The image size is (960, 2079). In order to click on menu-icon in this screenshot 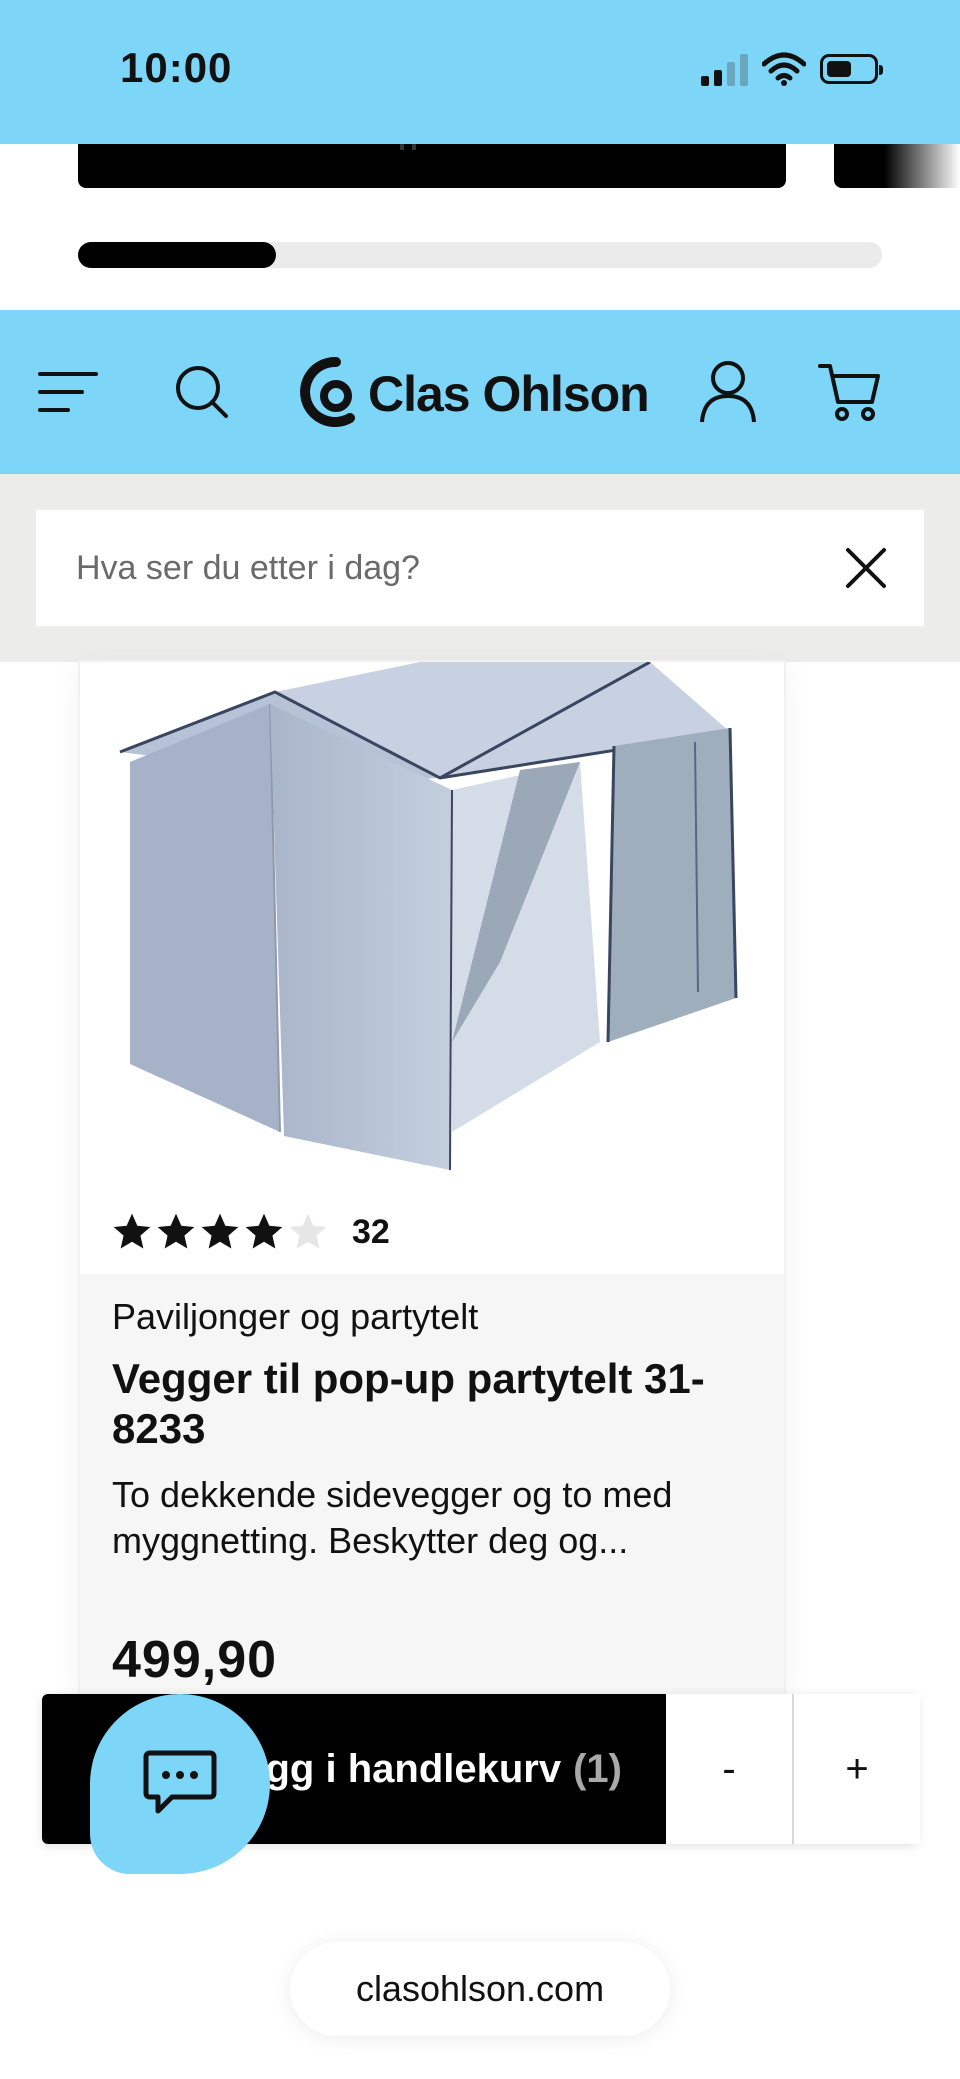, I will do `click(68, 392)`.